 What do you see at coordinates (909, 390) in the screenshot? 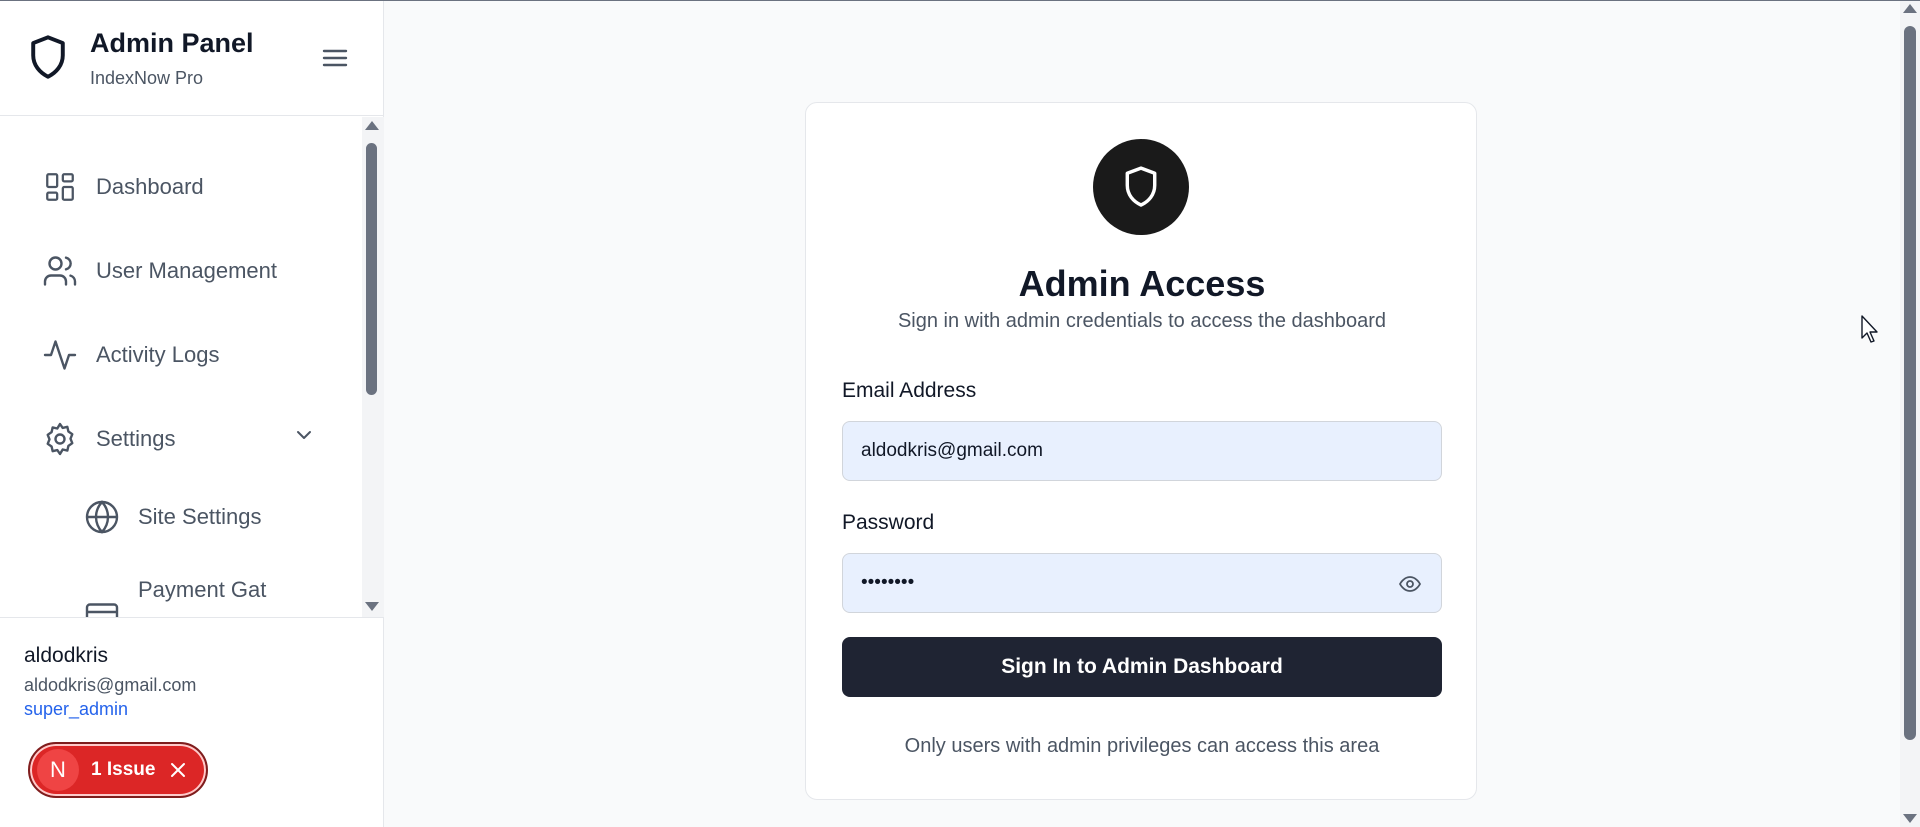
I see `email-label: Email Address` at bounding box center [909, 390].